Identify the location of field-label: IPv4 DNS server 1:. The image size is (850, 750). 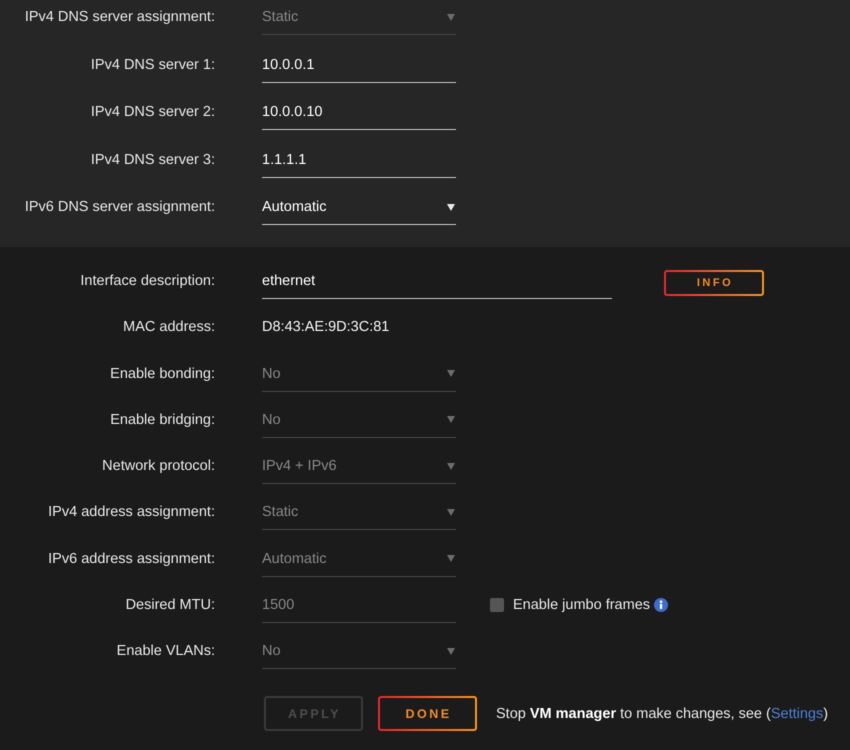
(152, 65).